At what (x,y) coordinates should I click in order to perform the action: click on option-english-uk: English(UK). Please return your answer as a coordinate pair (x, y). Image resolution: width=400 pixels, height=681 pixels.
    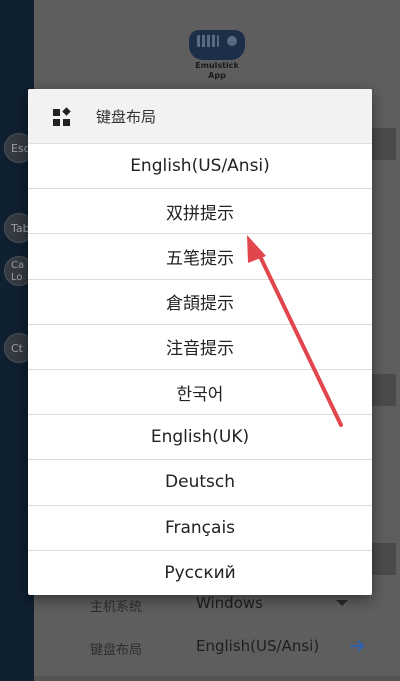
    Looking at the image, I should click on (200, 438).